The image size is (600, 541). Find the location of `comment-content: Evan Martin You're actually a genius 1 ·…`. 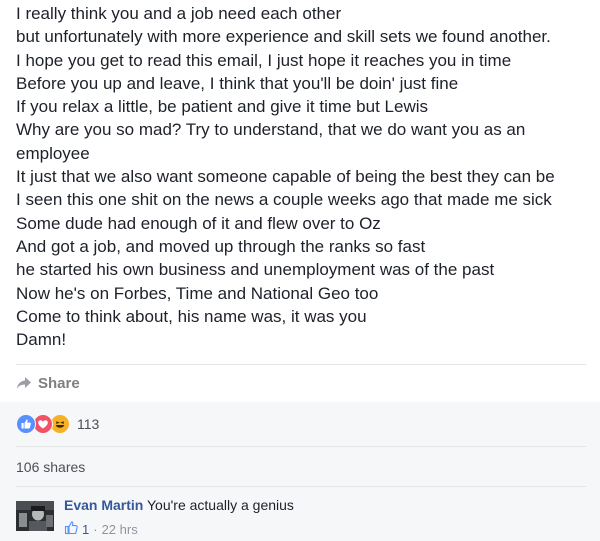

comment-content: Evan Martin You're actually a genius 1 ·… is located at coordinates (179, 517).